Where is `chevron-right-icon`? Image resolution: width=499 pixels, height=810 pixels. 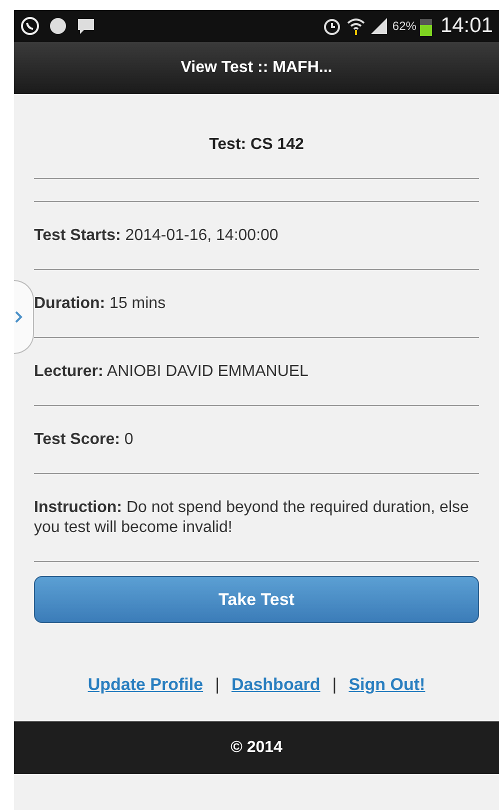 chevron-right-icon is located at coordinates (19, 317).